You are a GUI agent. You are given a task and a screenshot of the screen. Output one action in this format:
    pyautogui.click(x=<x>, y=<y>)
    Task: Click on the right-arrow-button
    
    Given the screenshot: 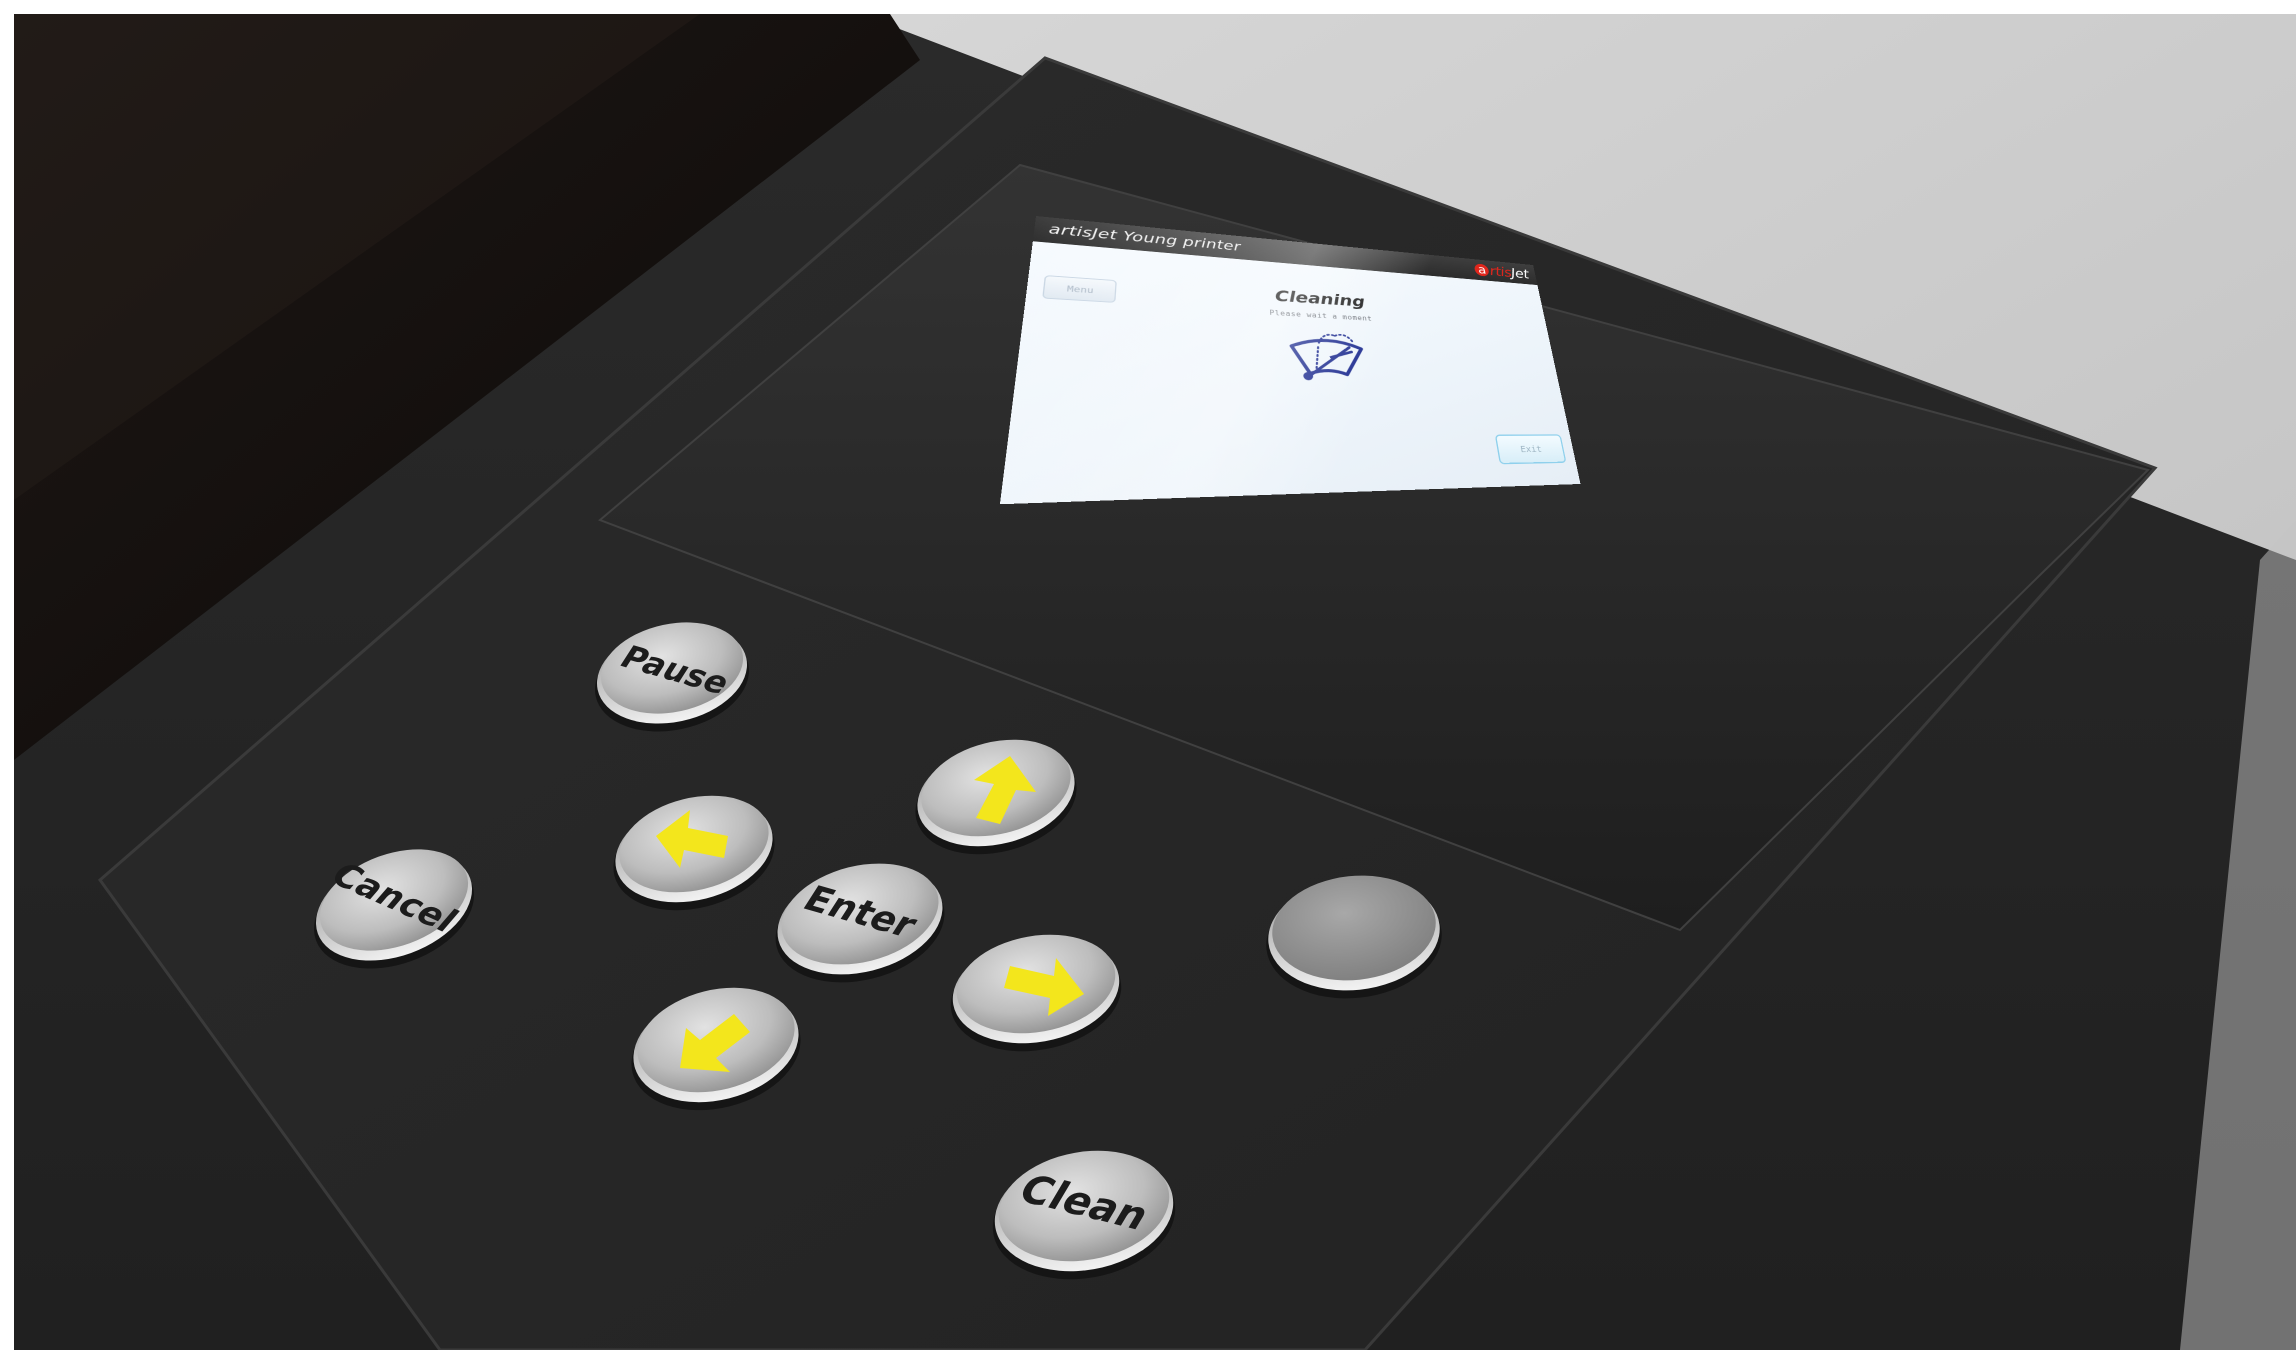 What is the action you would take?
    pyautogui.click(x=1036, y=993)
    